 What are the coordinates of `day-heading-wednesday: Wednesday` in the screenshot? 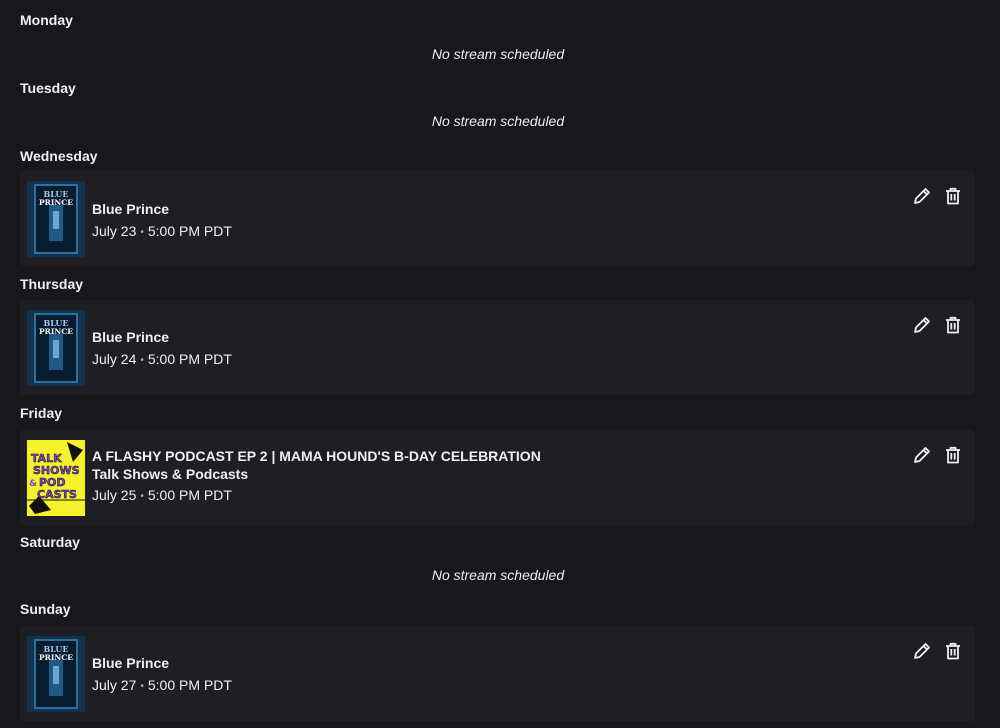 It's located at (59, 156).